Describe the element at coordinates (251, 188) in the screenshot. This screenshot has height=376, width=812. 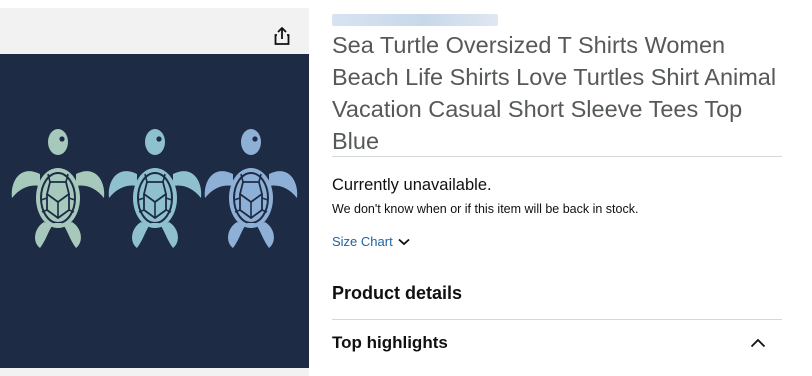
I see `turtle-blue` at that location.